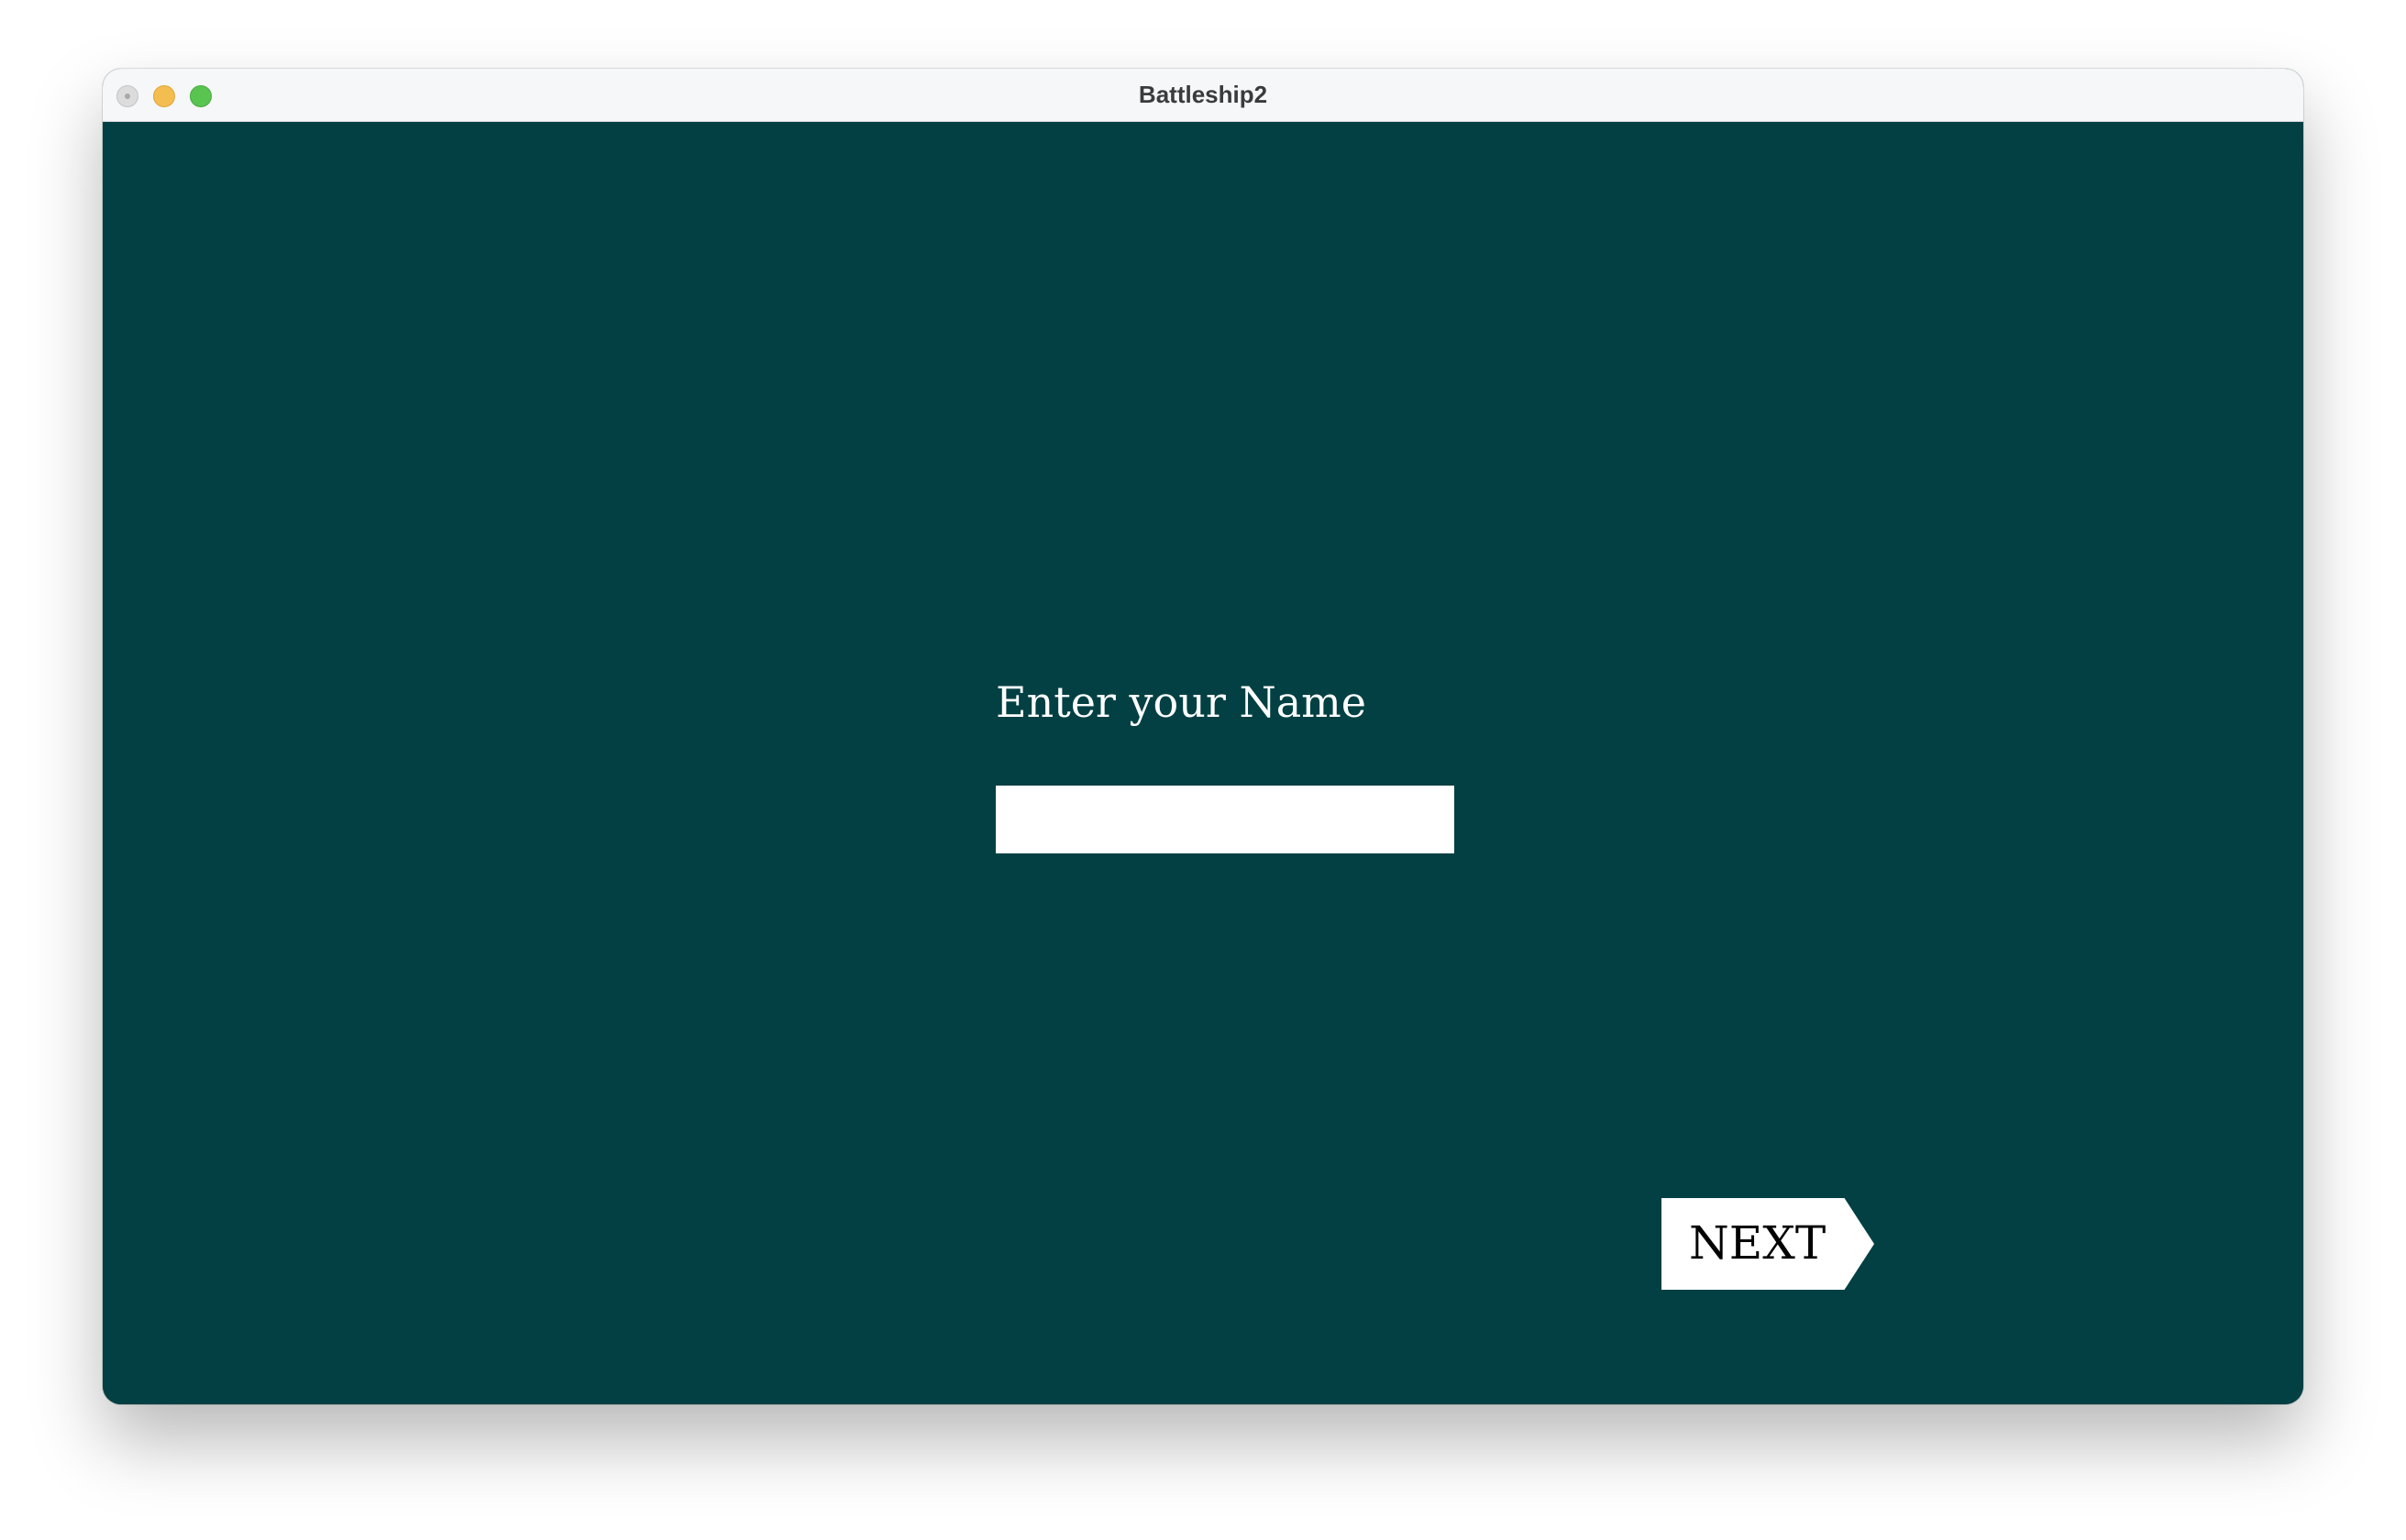 This screenshot has height=1540, width=2406. I want to click on window-title: Battleship2, so click(1203, 94).